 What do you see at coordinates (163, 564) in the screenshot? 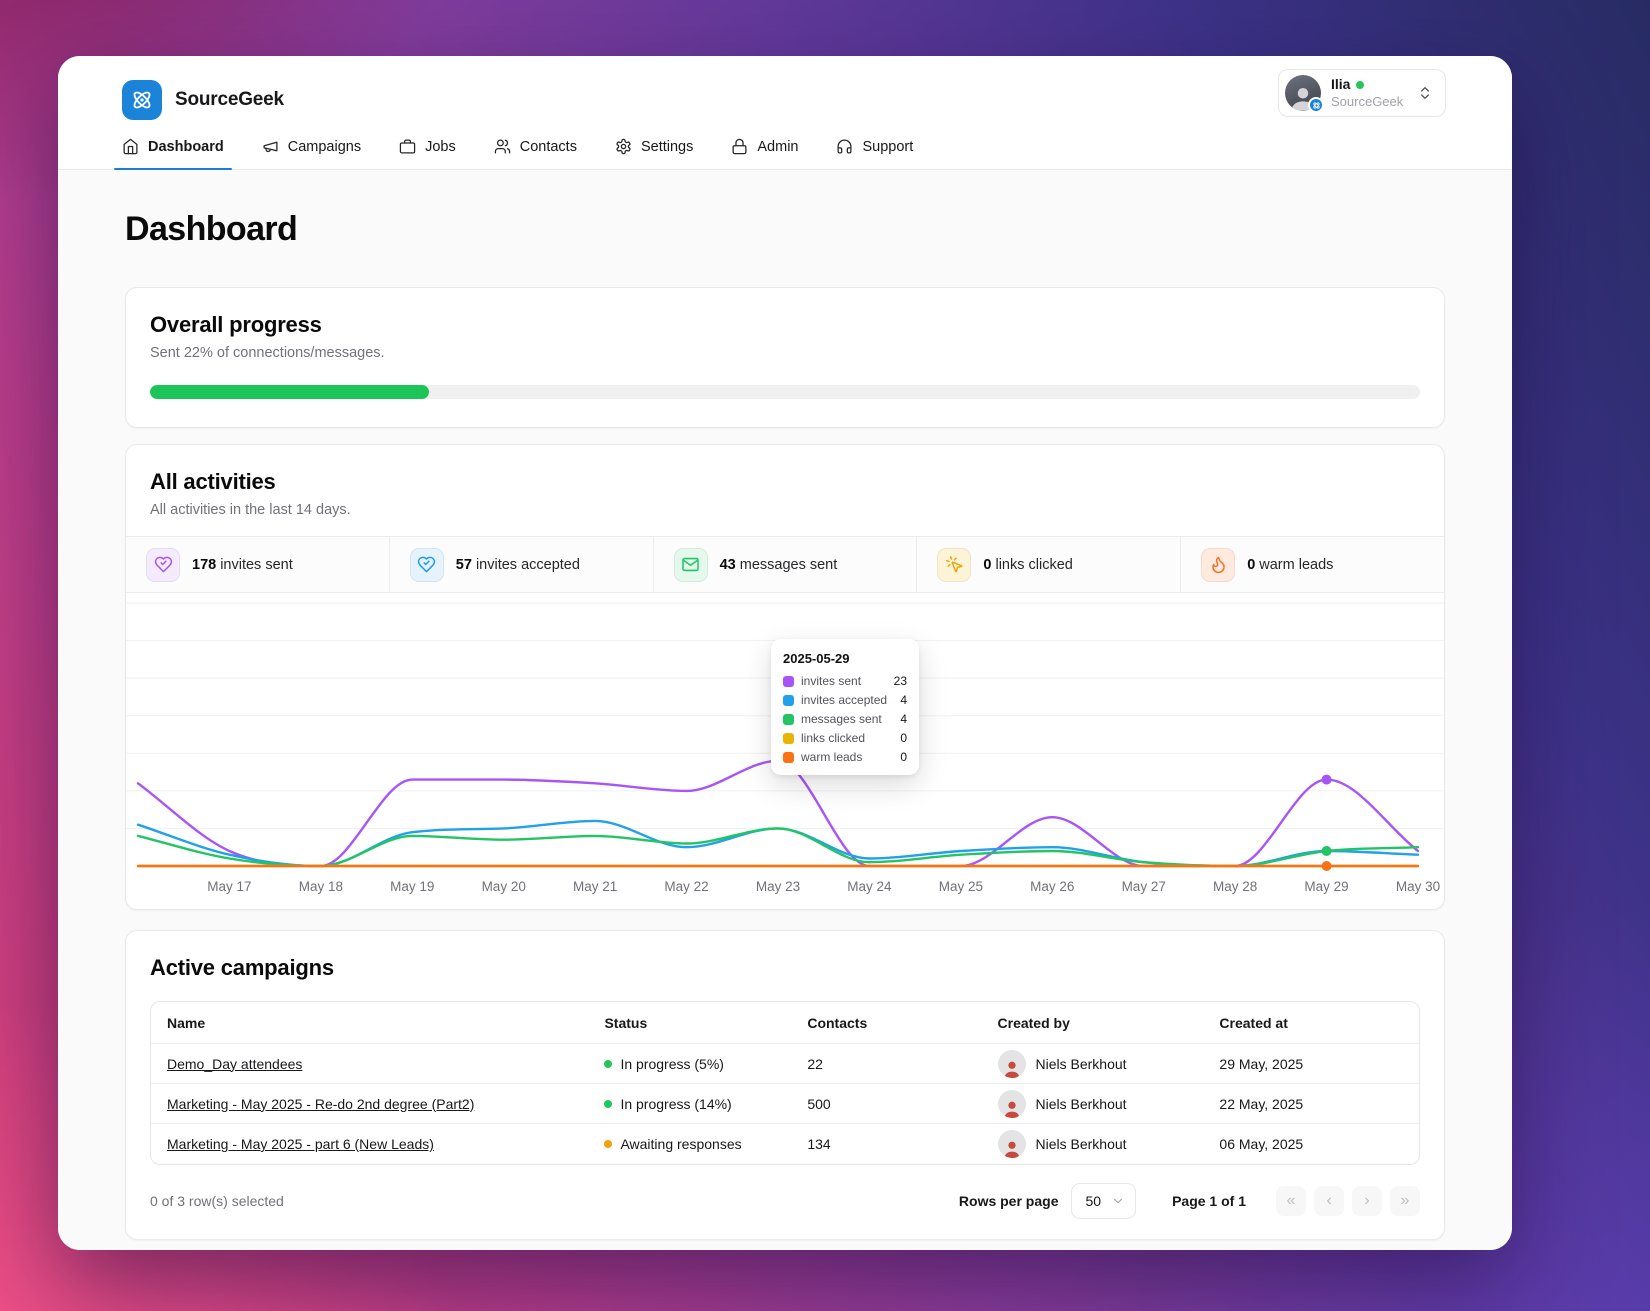
I see `invite-heart-icon` at bounding box center [163, 564].